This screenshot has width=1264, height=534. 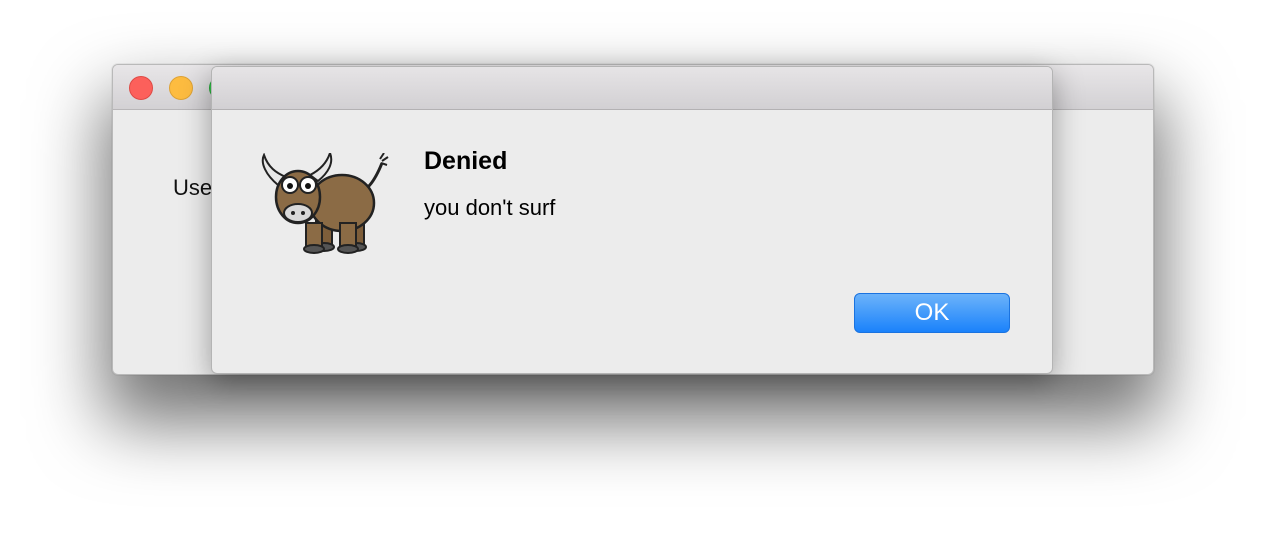 What do you see at coordinates (932, 313) in the screenshot?
I see `ok-button: OK` at bounding box center [932, 313].